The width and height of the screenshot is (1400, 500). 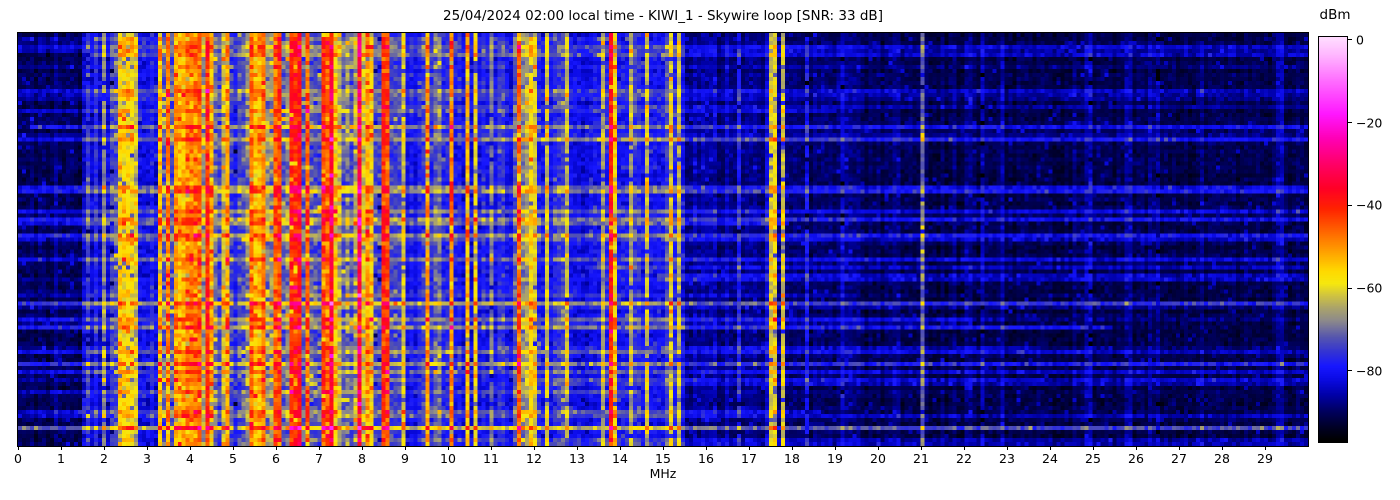 What do you see at coordinates (1369, 205) in the screenshot?
I see `colorbar-tick-label: −40` at bounding box center [1369, 205].